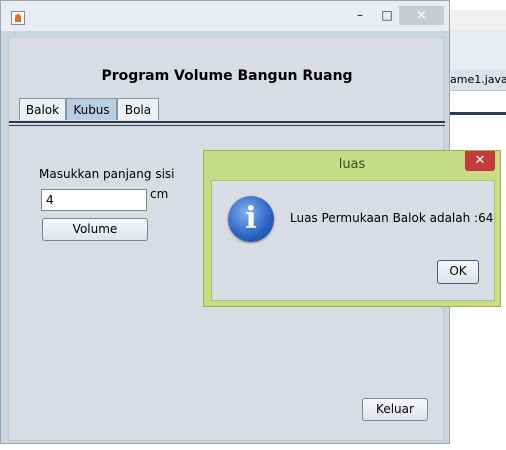 This screenshot has height=450, width=506. I want to click on ok-button: OK, so click(458, 272).